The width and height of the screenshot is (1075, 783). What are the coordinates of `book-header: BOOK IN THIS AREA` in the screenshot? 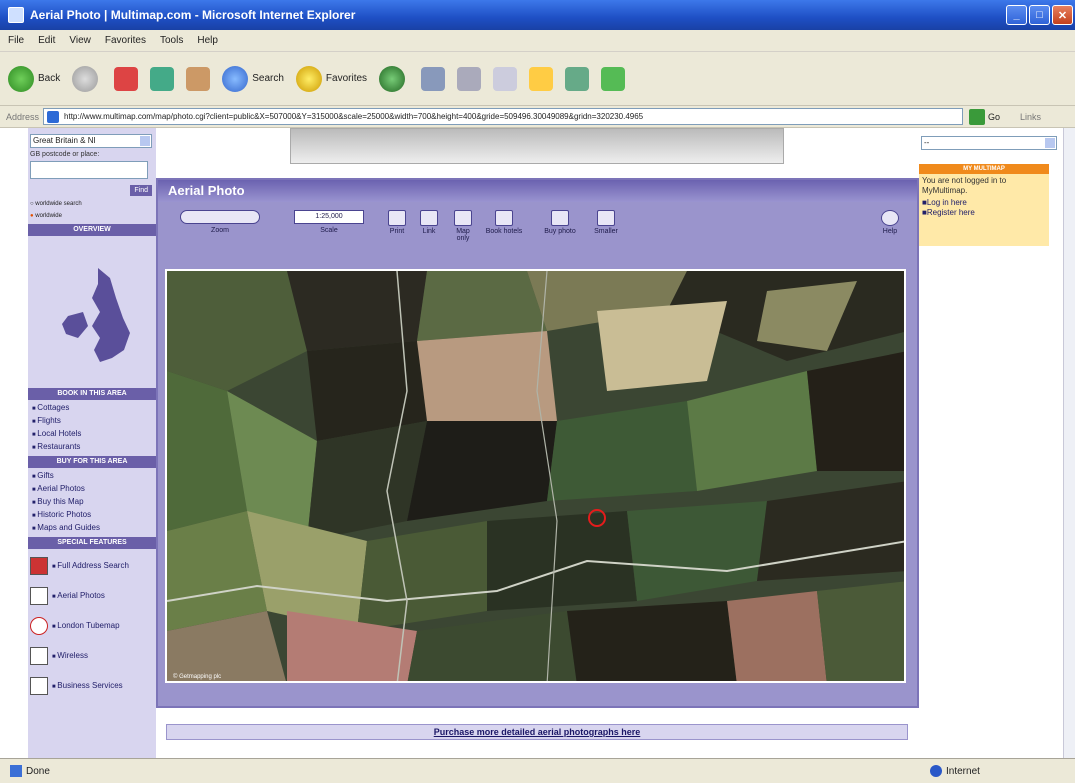 It's located at (92, 394).